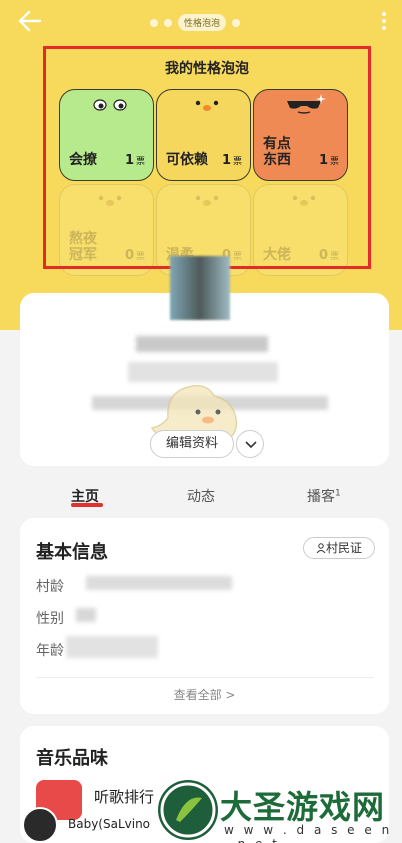 The width and height of the screenshot is (402, 843). What do you see at coordinates (200, 288) in the screenshot?
I see `avatar` at bounding box center [200, 288].